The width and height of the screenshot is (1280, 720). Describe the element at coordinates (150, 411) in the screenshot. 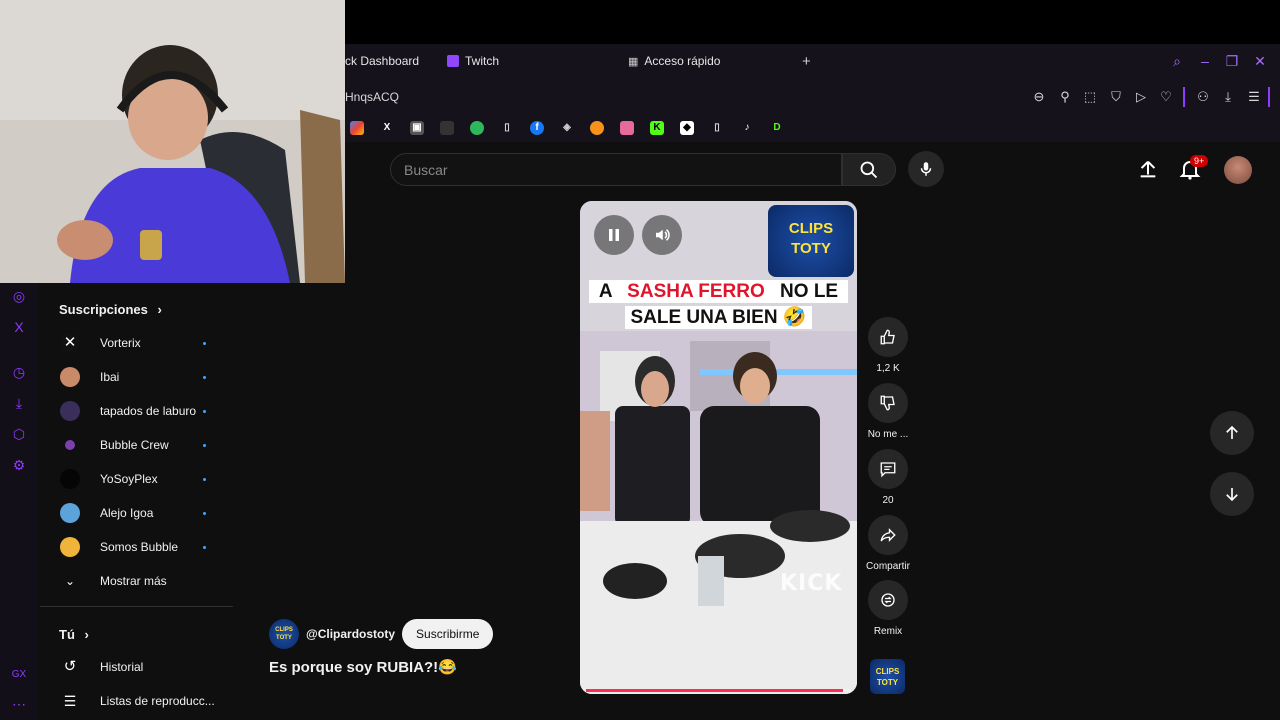

I see `sidebar-item-tapados: tapados de laburo` at that location.